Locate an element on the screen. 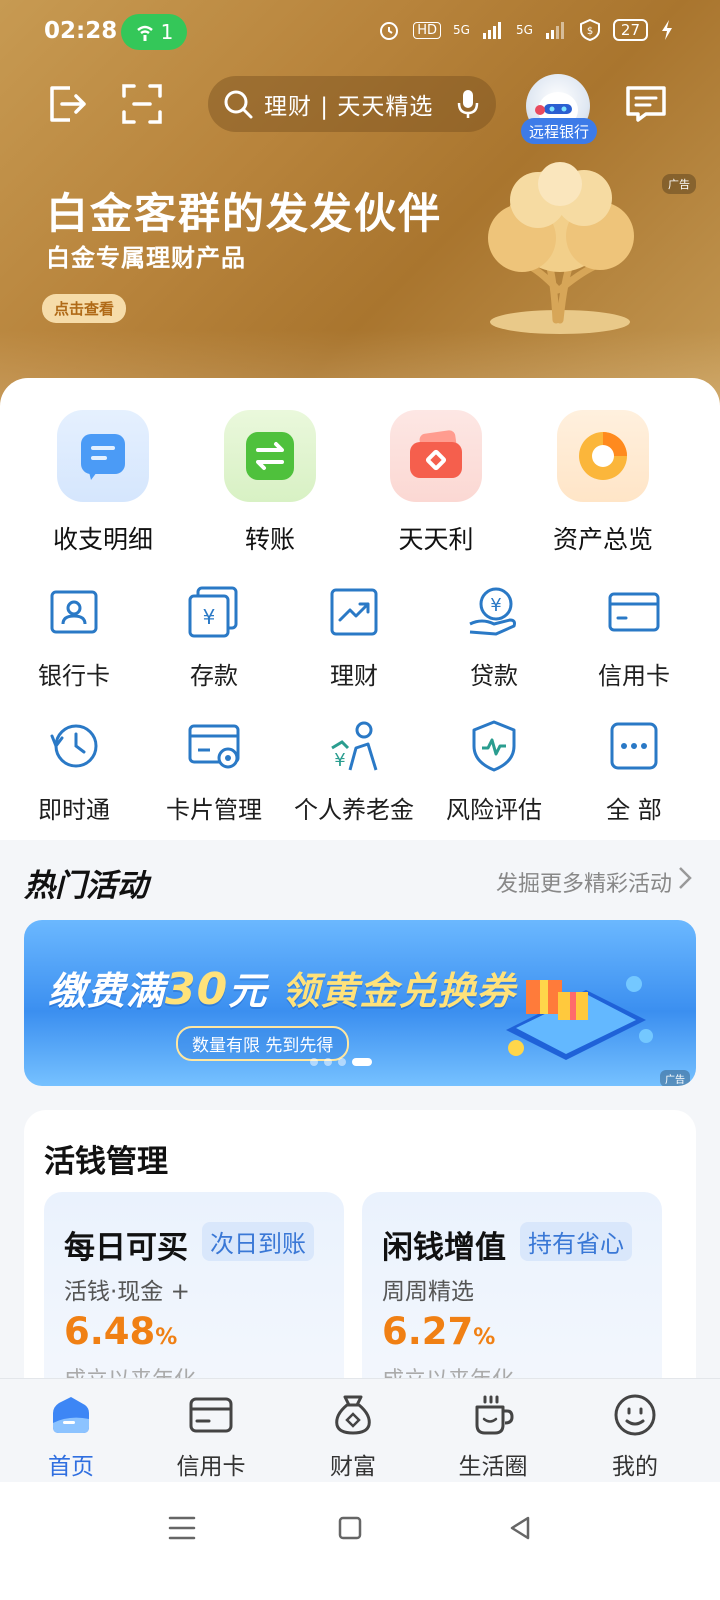  status-time: 02:28 is located at coordinates (81, 31).